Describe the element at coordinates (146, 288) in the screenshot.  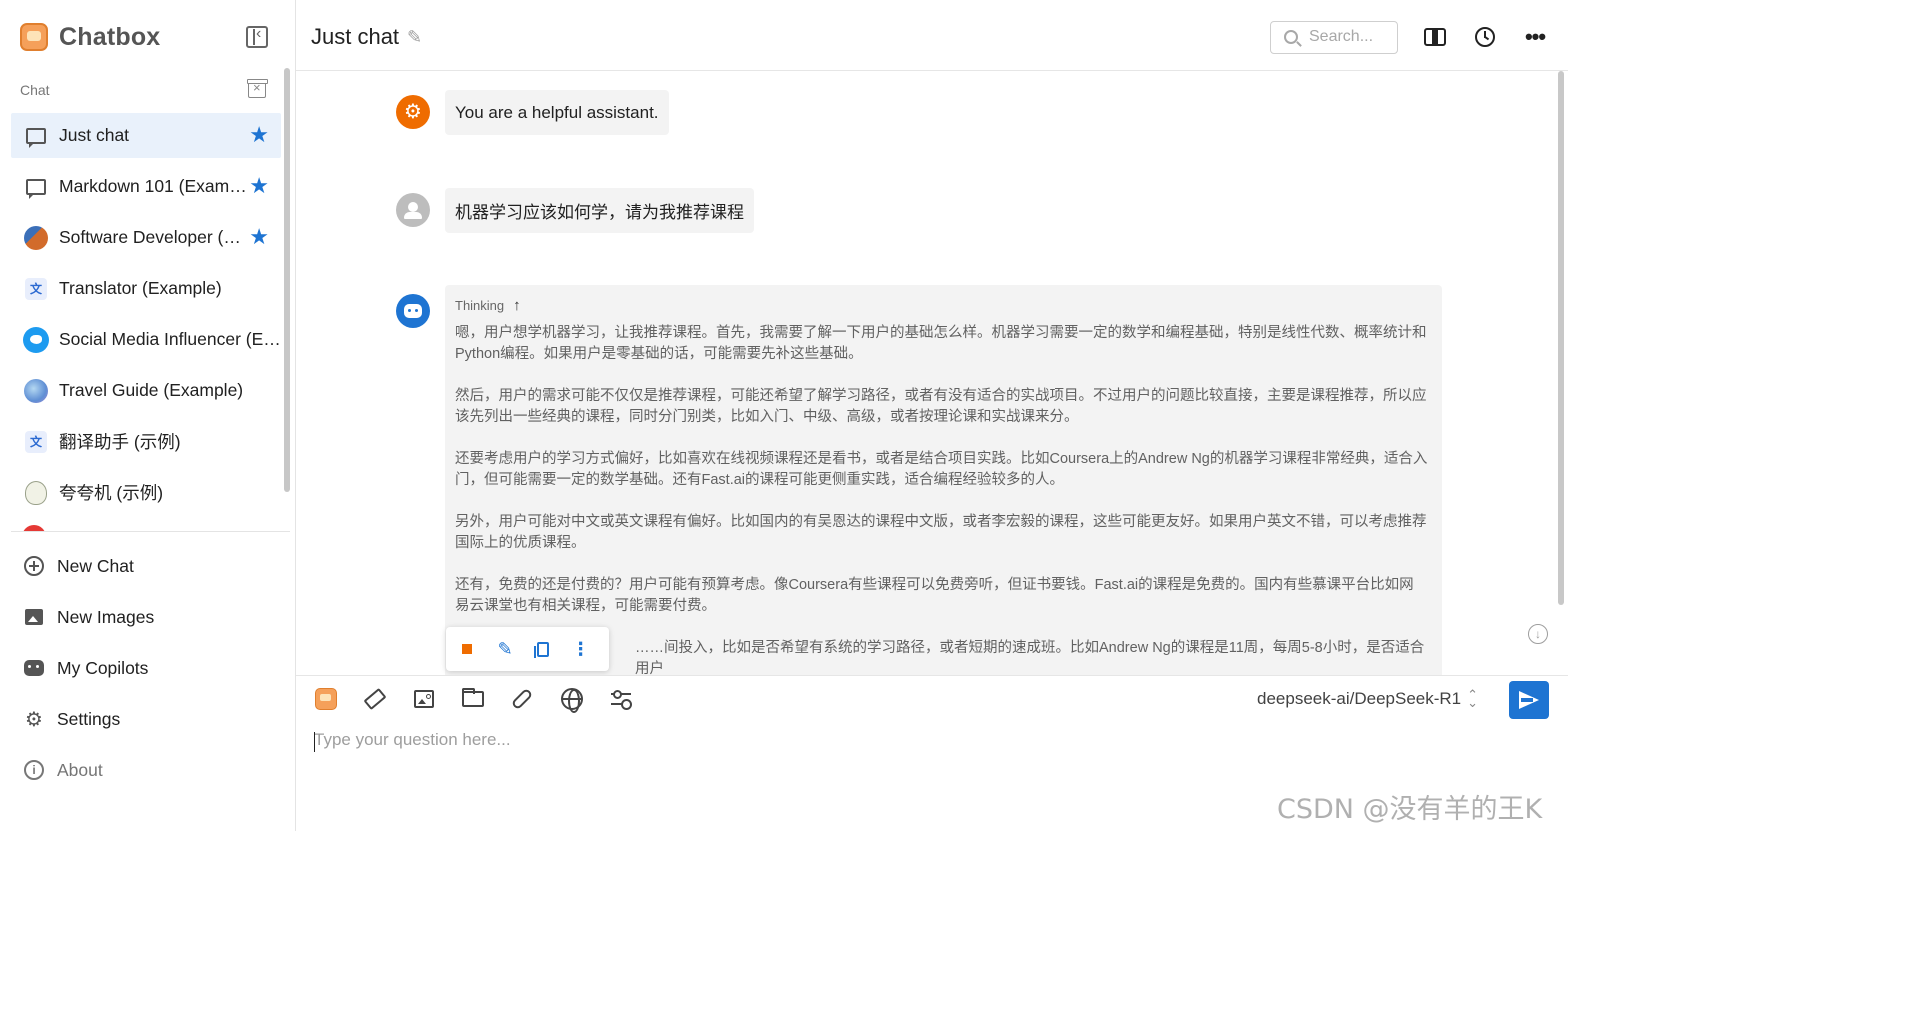
I see `session-item-translator: 文 Translator (Example)` at that location.